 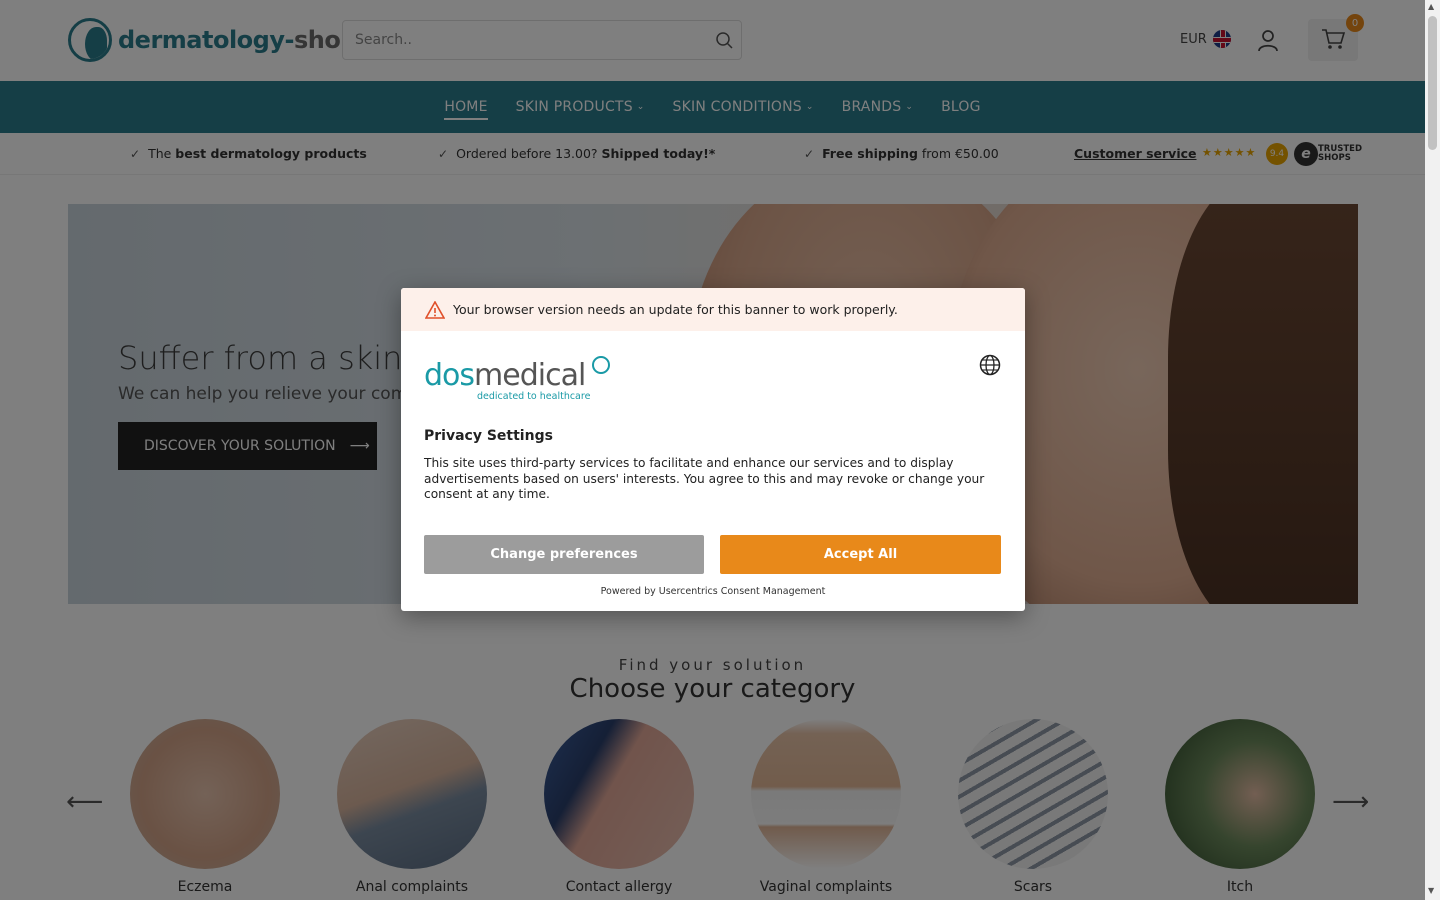 What do you see at coordinates (564, 554) in the screenshot?
I see `change-preferences-button: Change preferences` at bounding box center [564, 554].